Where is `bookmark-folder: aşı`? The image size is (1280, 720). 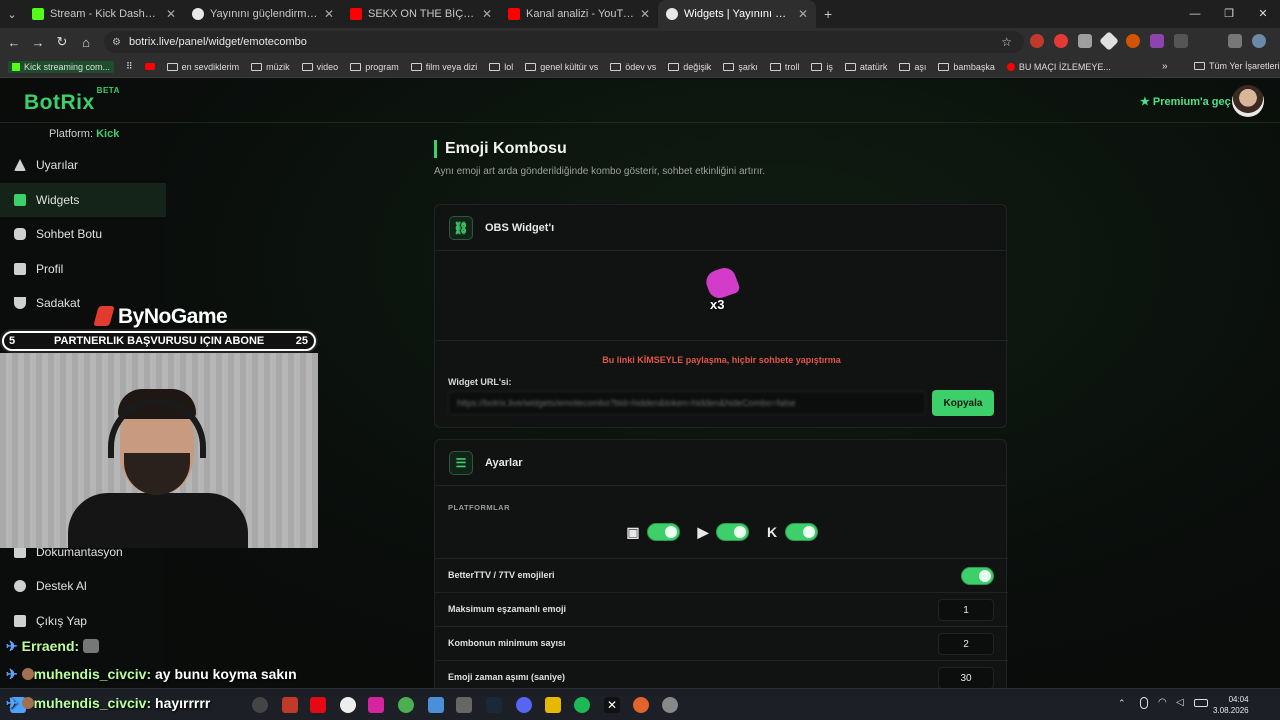
bookmark-folder: aşı is located at coordinates (912, 67).